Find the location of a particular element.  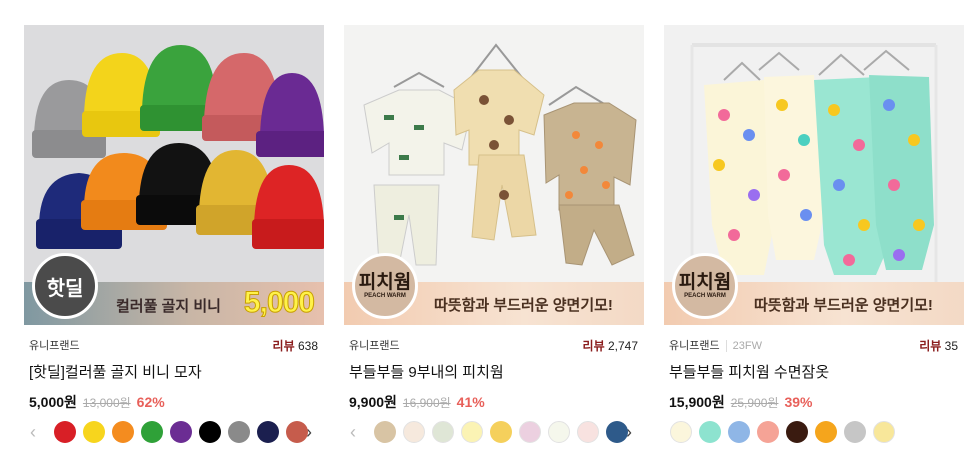

price-row: 5,000원 13,000원 62% is located at coordinates (97, 402).